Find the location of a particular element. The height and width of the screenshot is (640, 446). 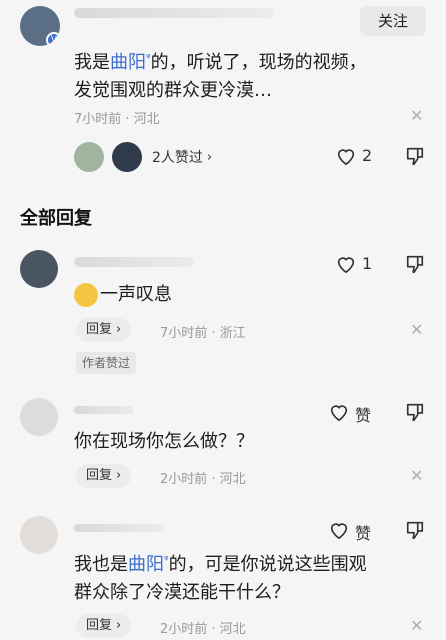

reply-text: 我也是曲阳ᵠ的，可是你说说这些围观 群众除了冷漠还能干什么？ is located at coordinates (244, 576).